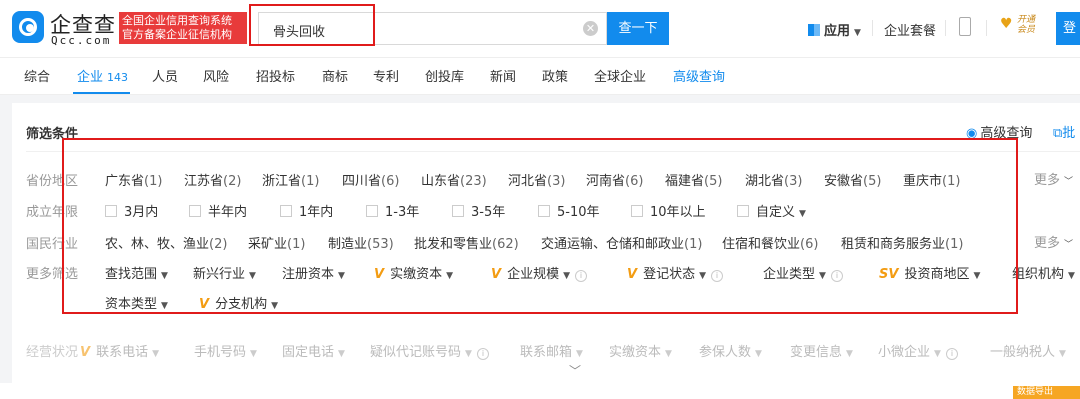 This screenshot has width=1080, height=399. What do you see at coordinates (119, 350) in the screenshot?
I see `dropdown-contact-phone: V 联系电话 ▼` at bounding box center [119, 350].